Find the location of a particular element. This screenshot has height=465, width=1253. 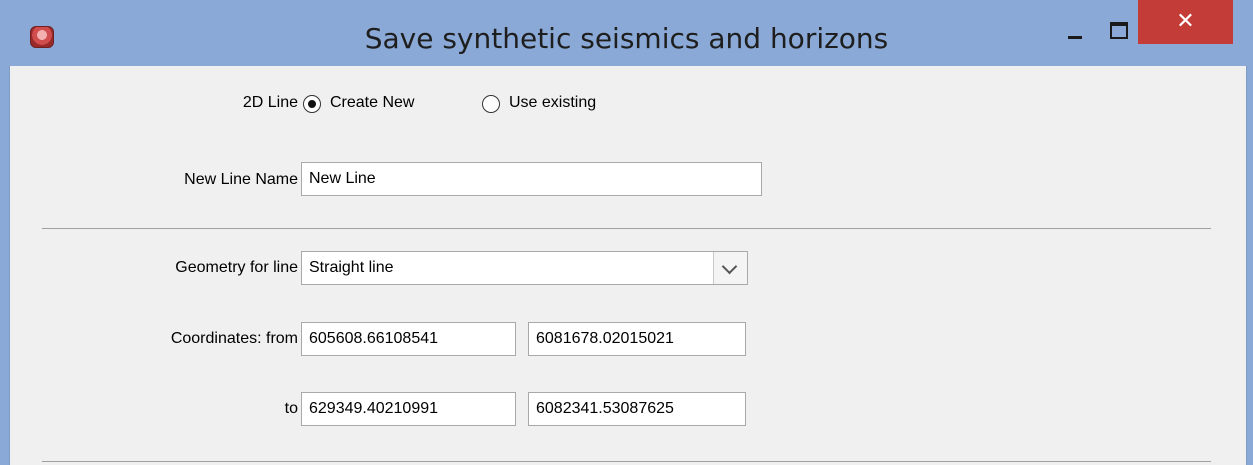

geometry-label: Geometry for line is located at coordinates (236, 267).